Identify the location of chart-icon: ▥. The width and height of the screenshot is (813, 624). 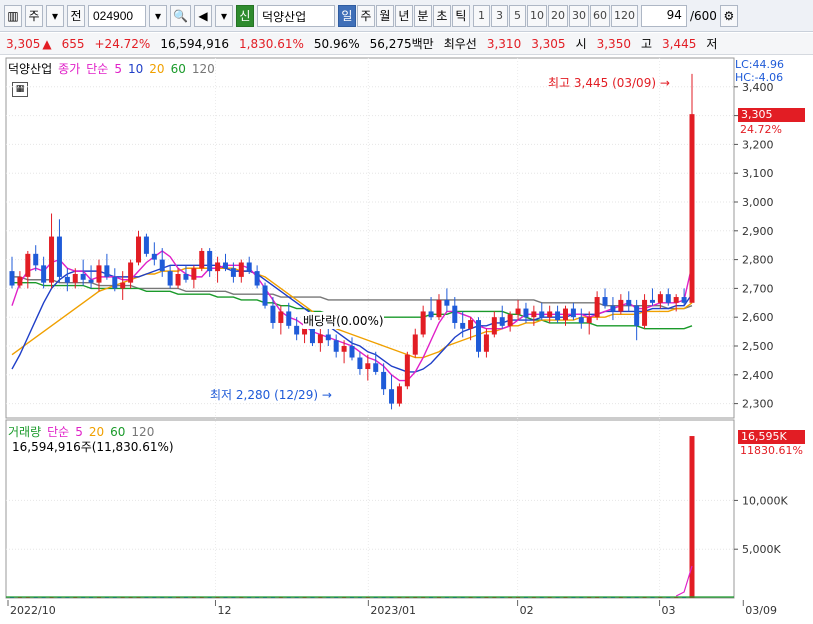
(13, 15).